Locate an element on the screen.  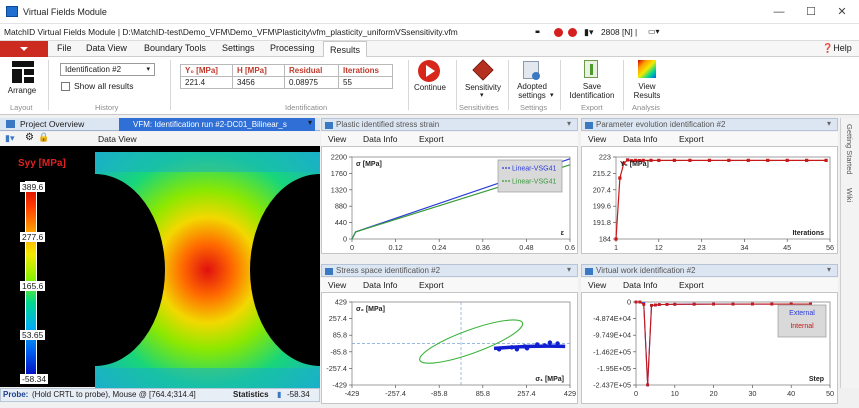
gear-icon: ⚙ is located at coordinates (29, 137).